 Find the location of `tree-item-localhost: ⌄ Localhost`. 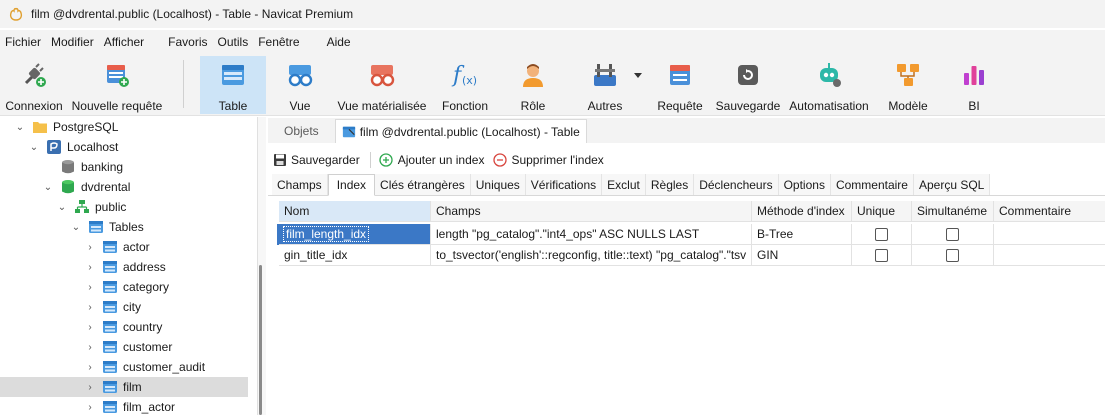

tree-item-localhost: ⌄ Localhost is located at coordinates (124, 147).